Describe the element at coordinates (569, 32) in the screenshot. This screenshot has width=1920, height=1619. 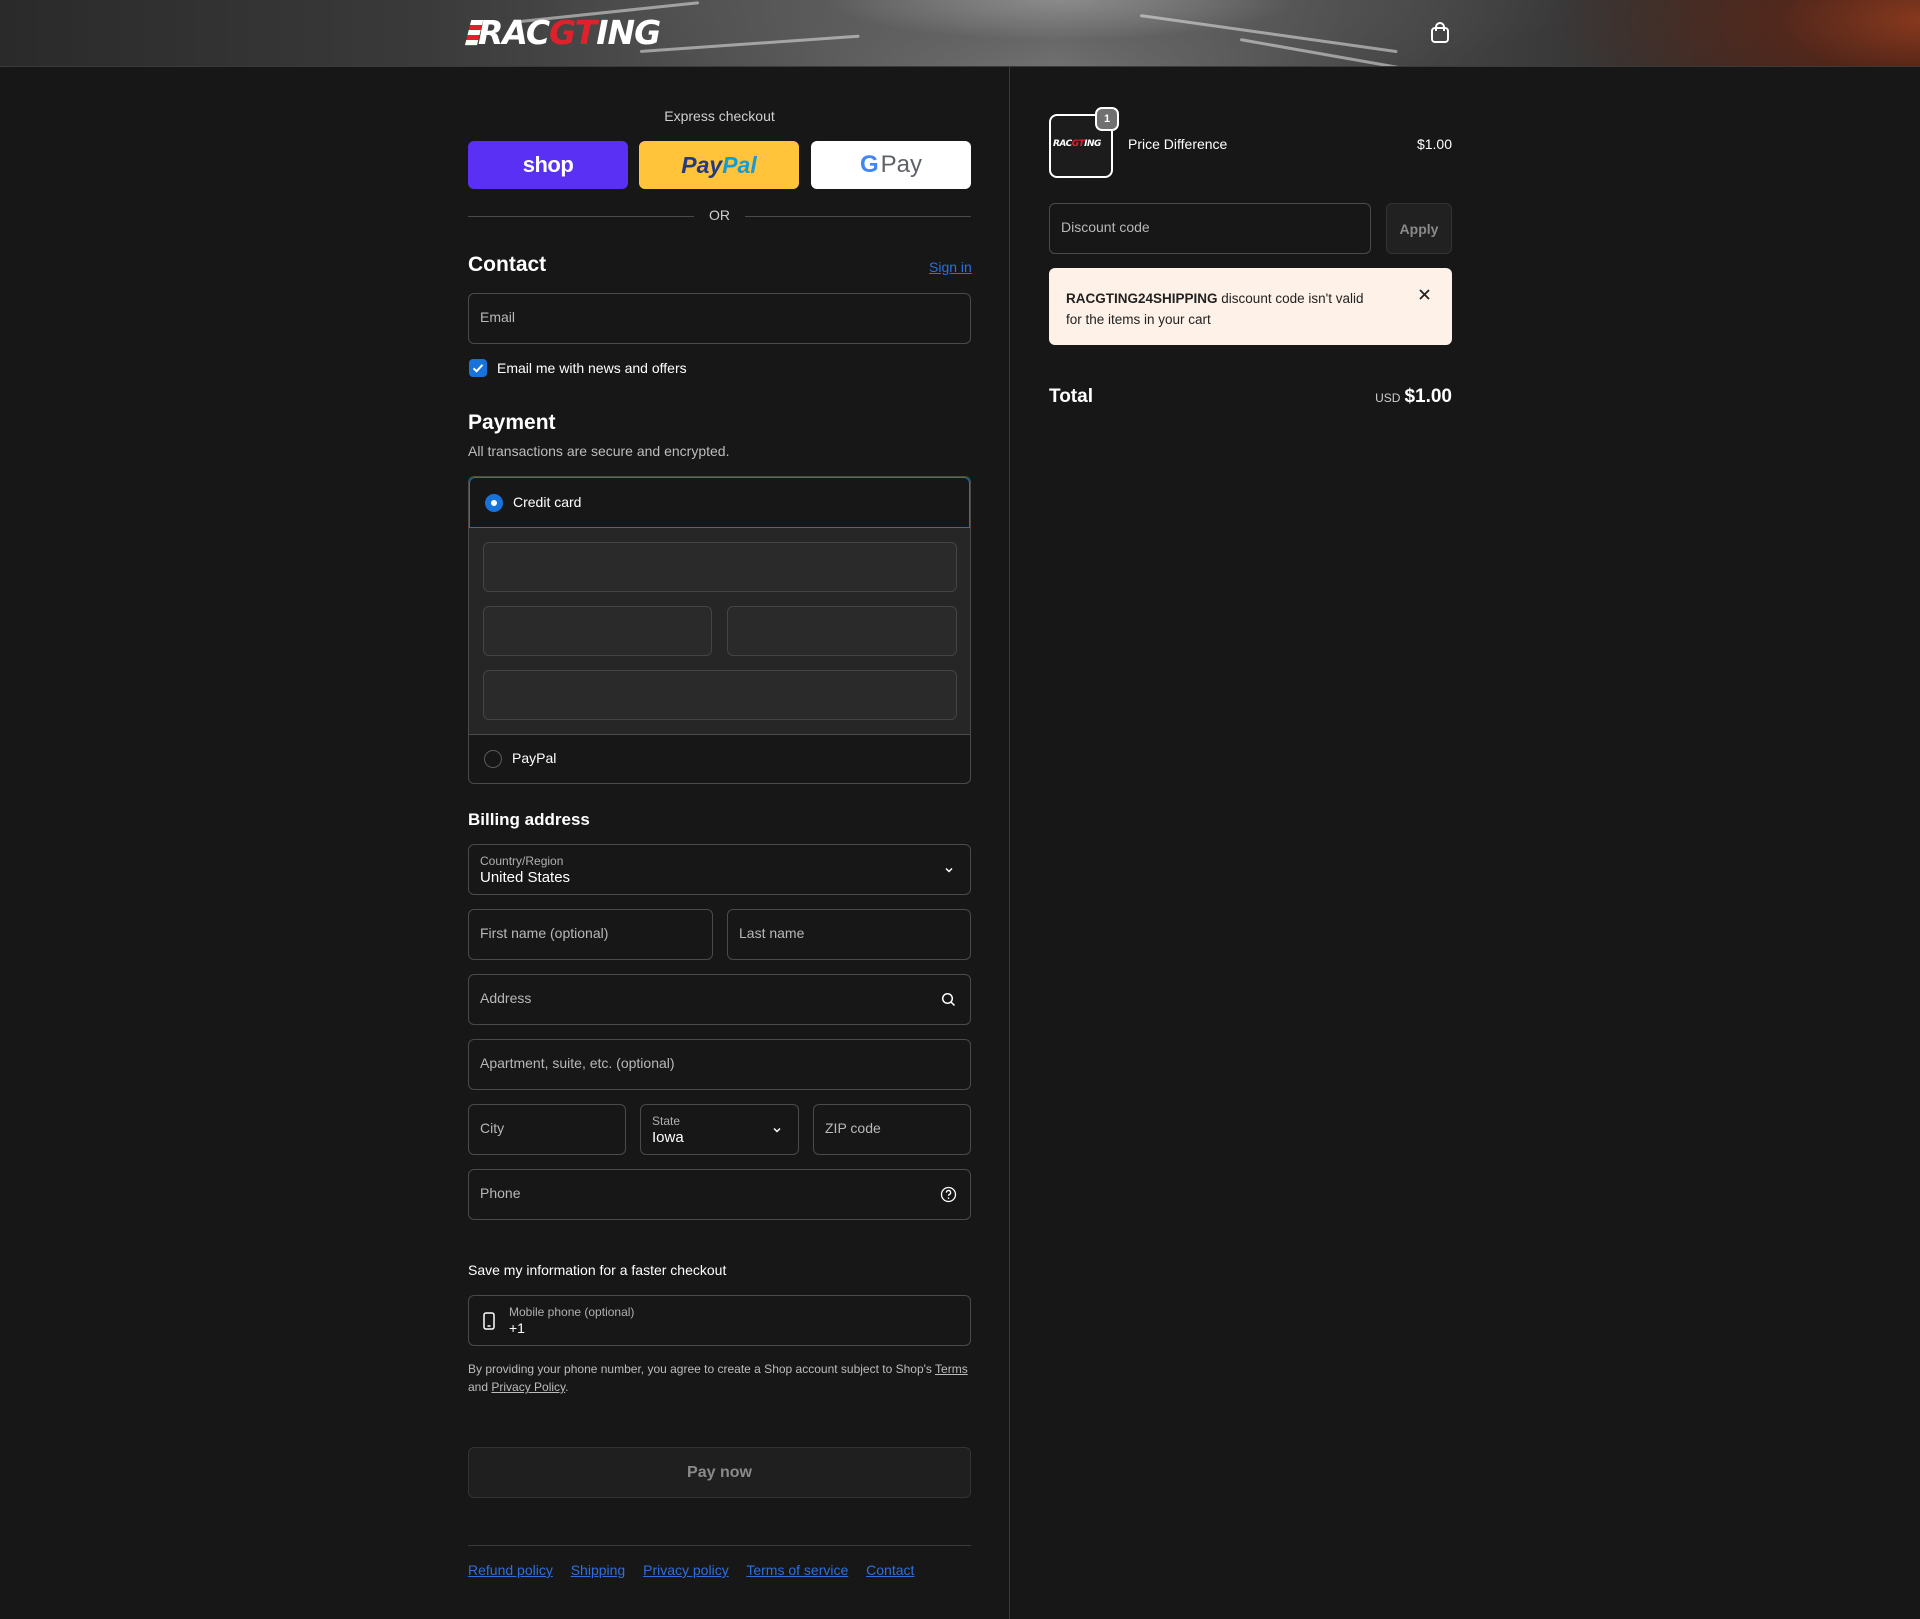
I see `logo-text: RACGTING` at that location.